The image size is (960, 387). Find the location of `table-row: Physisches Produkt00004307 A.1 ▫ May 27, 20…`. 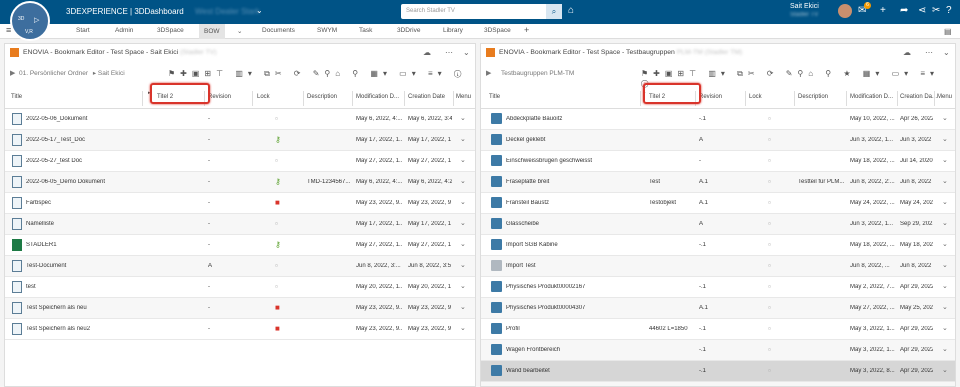

table-row: Physisches Produkt00004307 A.1 ▫ May 27, 20… is located at coordinates (718, 308).